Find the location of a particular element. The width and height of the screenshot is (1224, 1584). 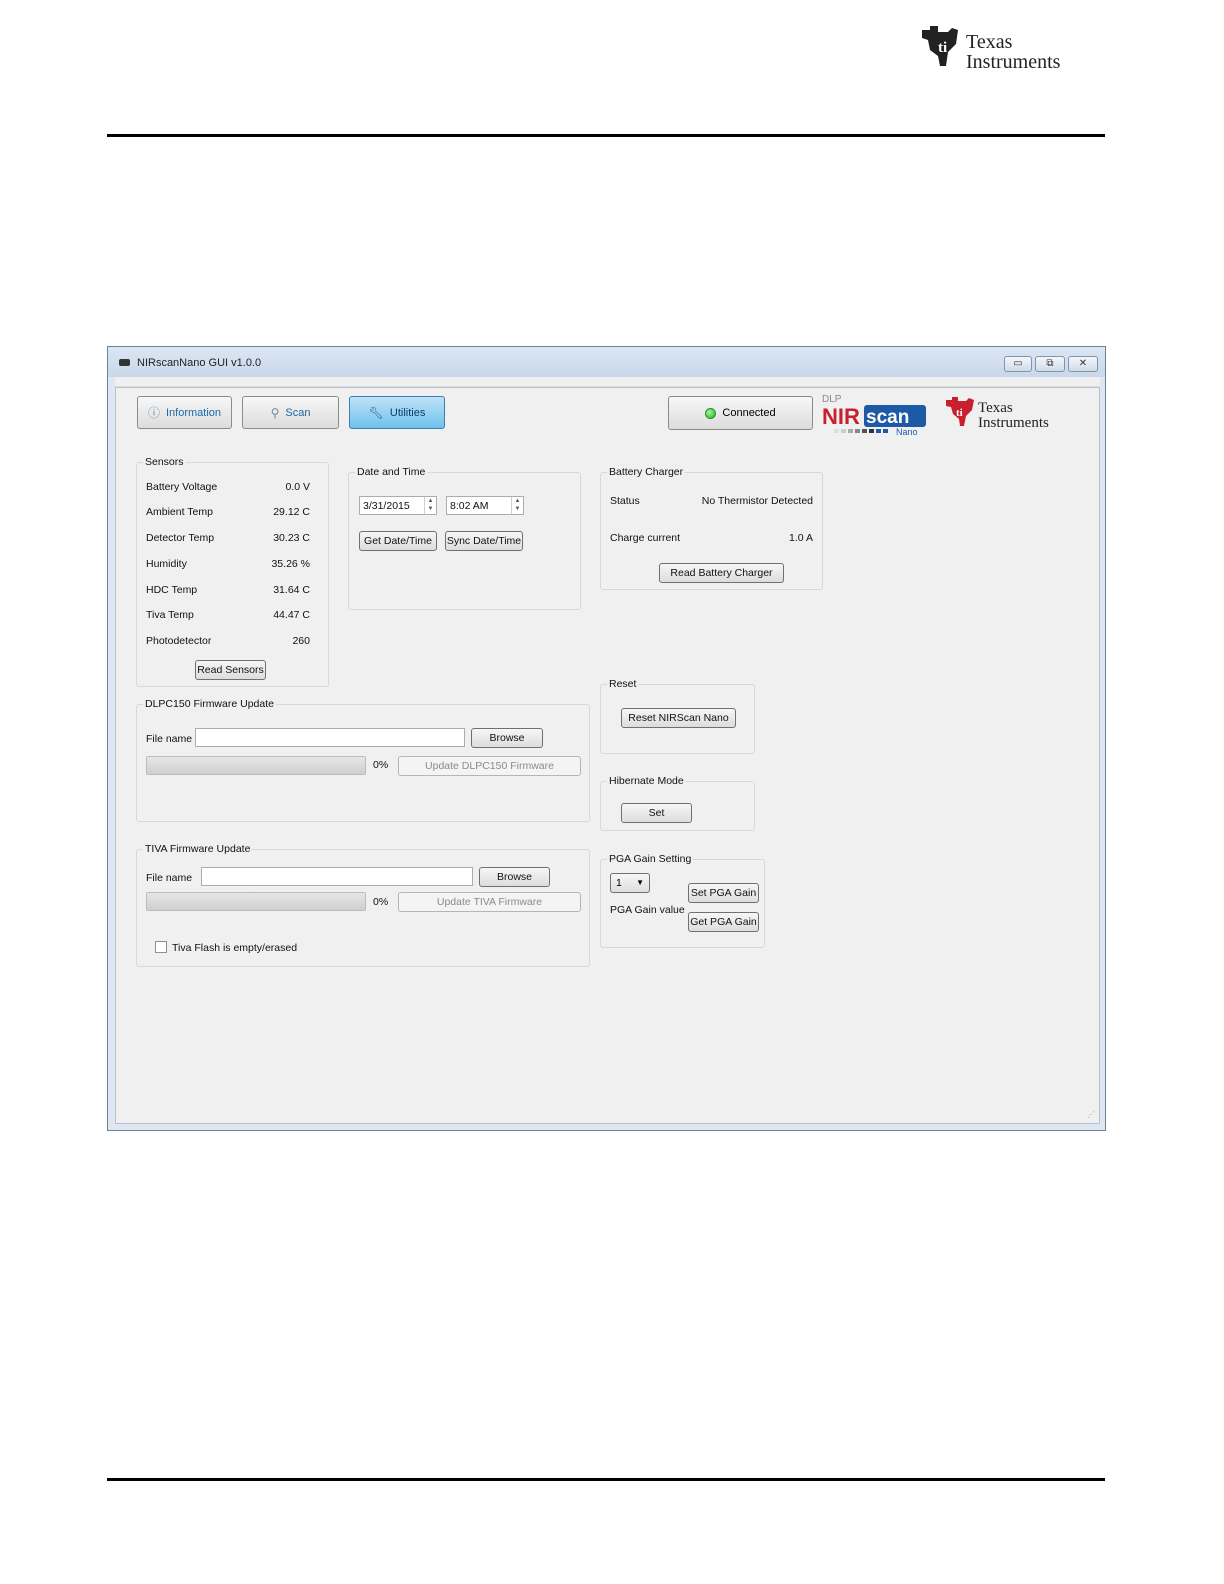

sensor-value: 35.26 % is located at coordinates (290, 564).